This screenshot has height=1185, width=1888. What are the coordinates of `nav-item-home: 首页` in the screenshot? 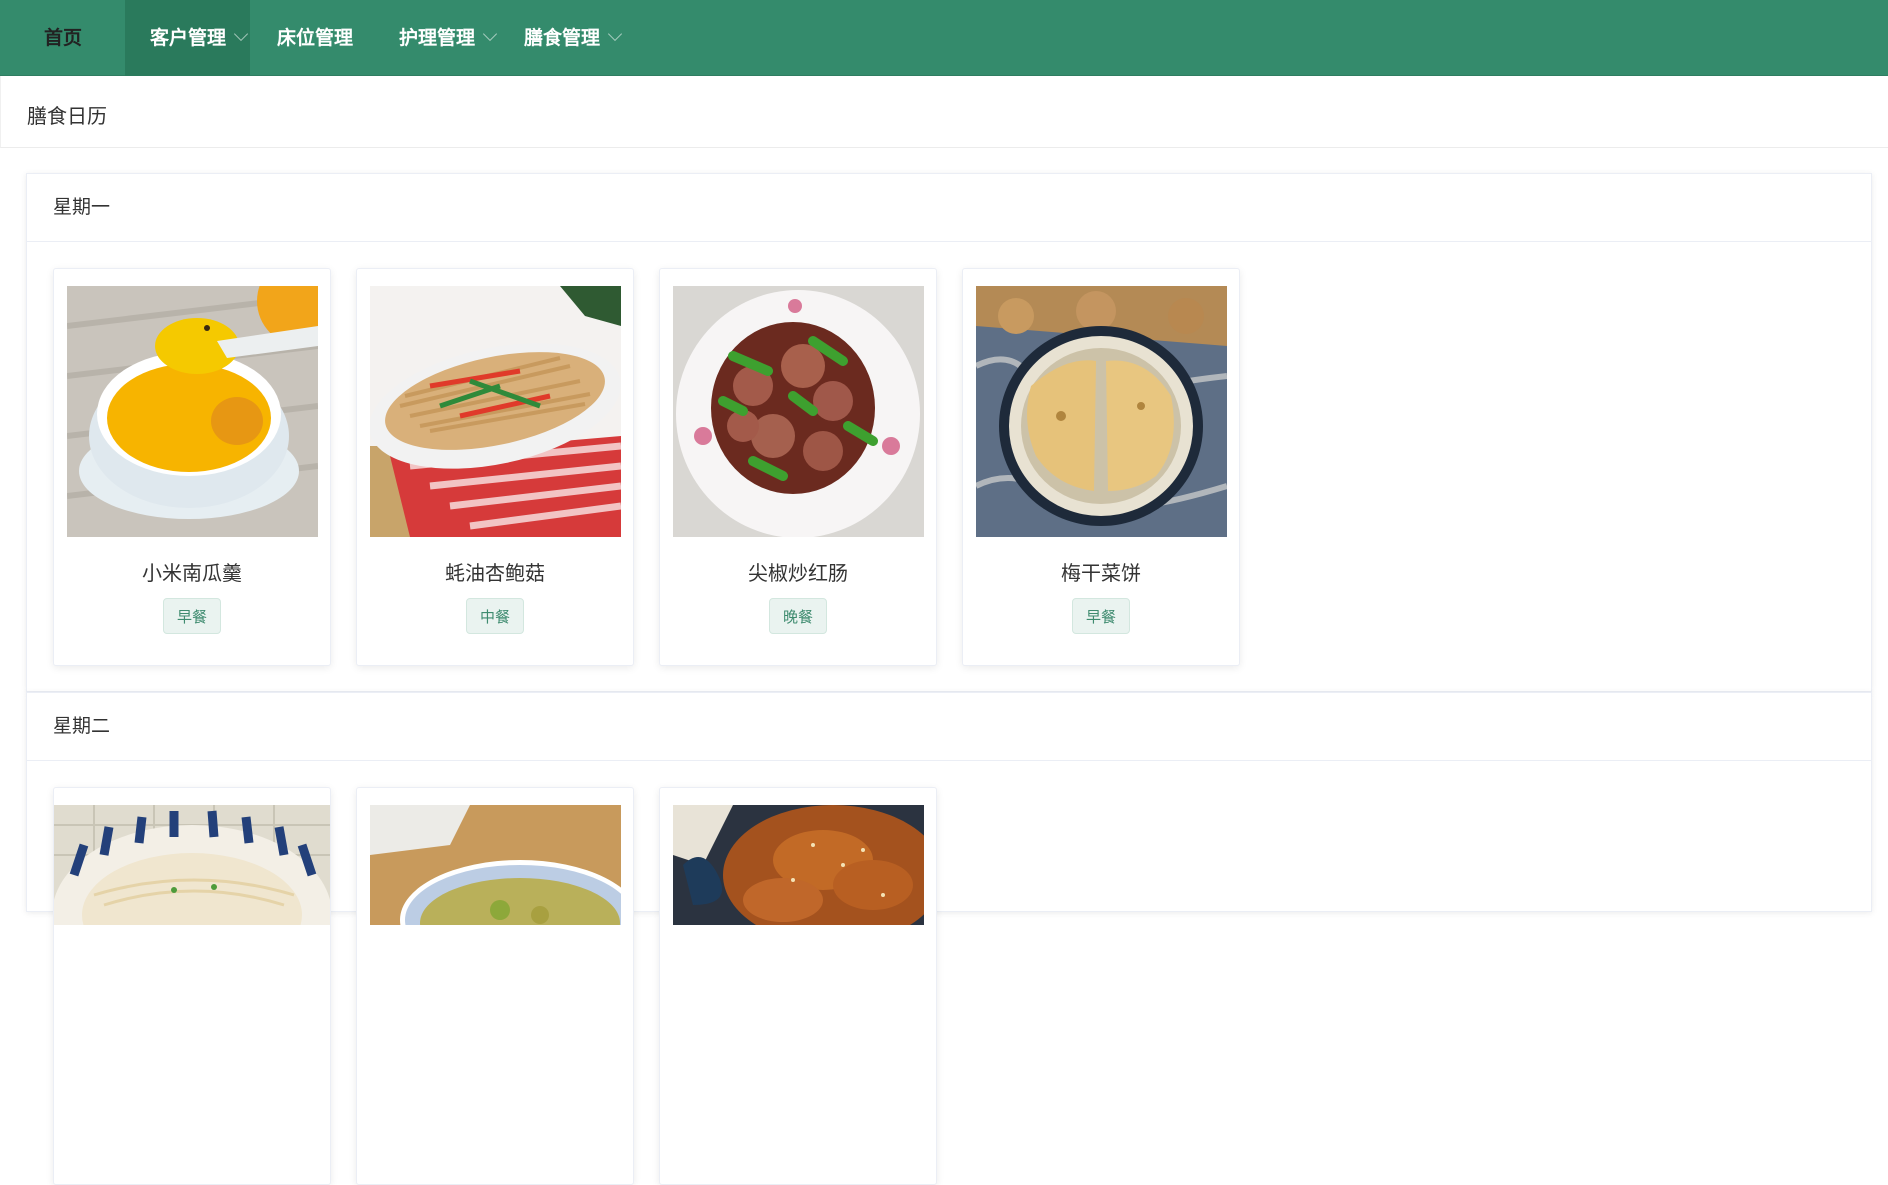 It's located at (63, 38).